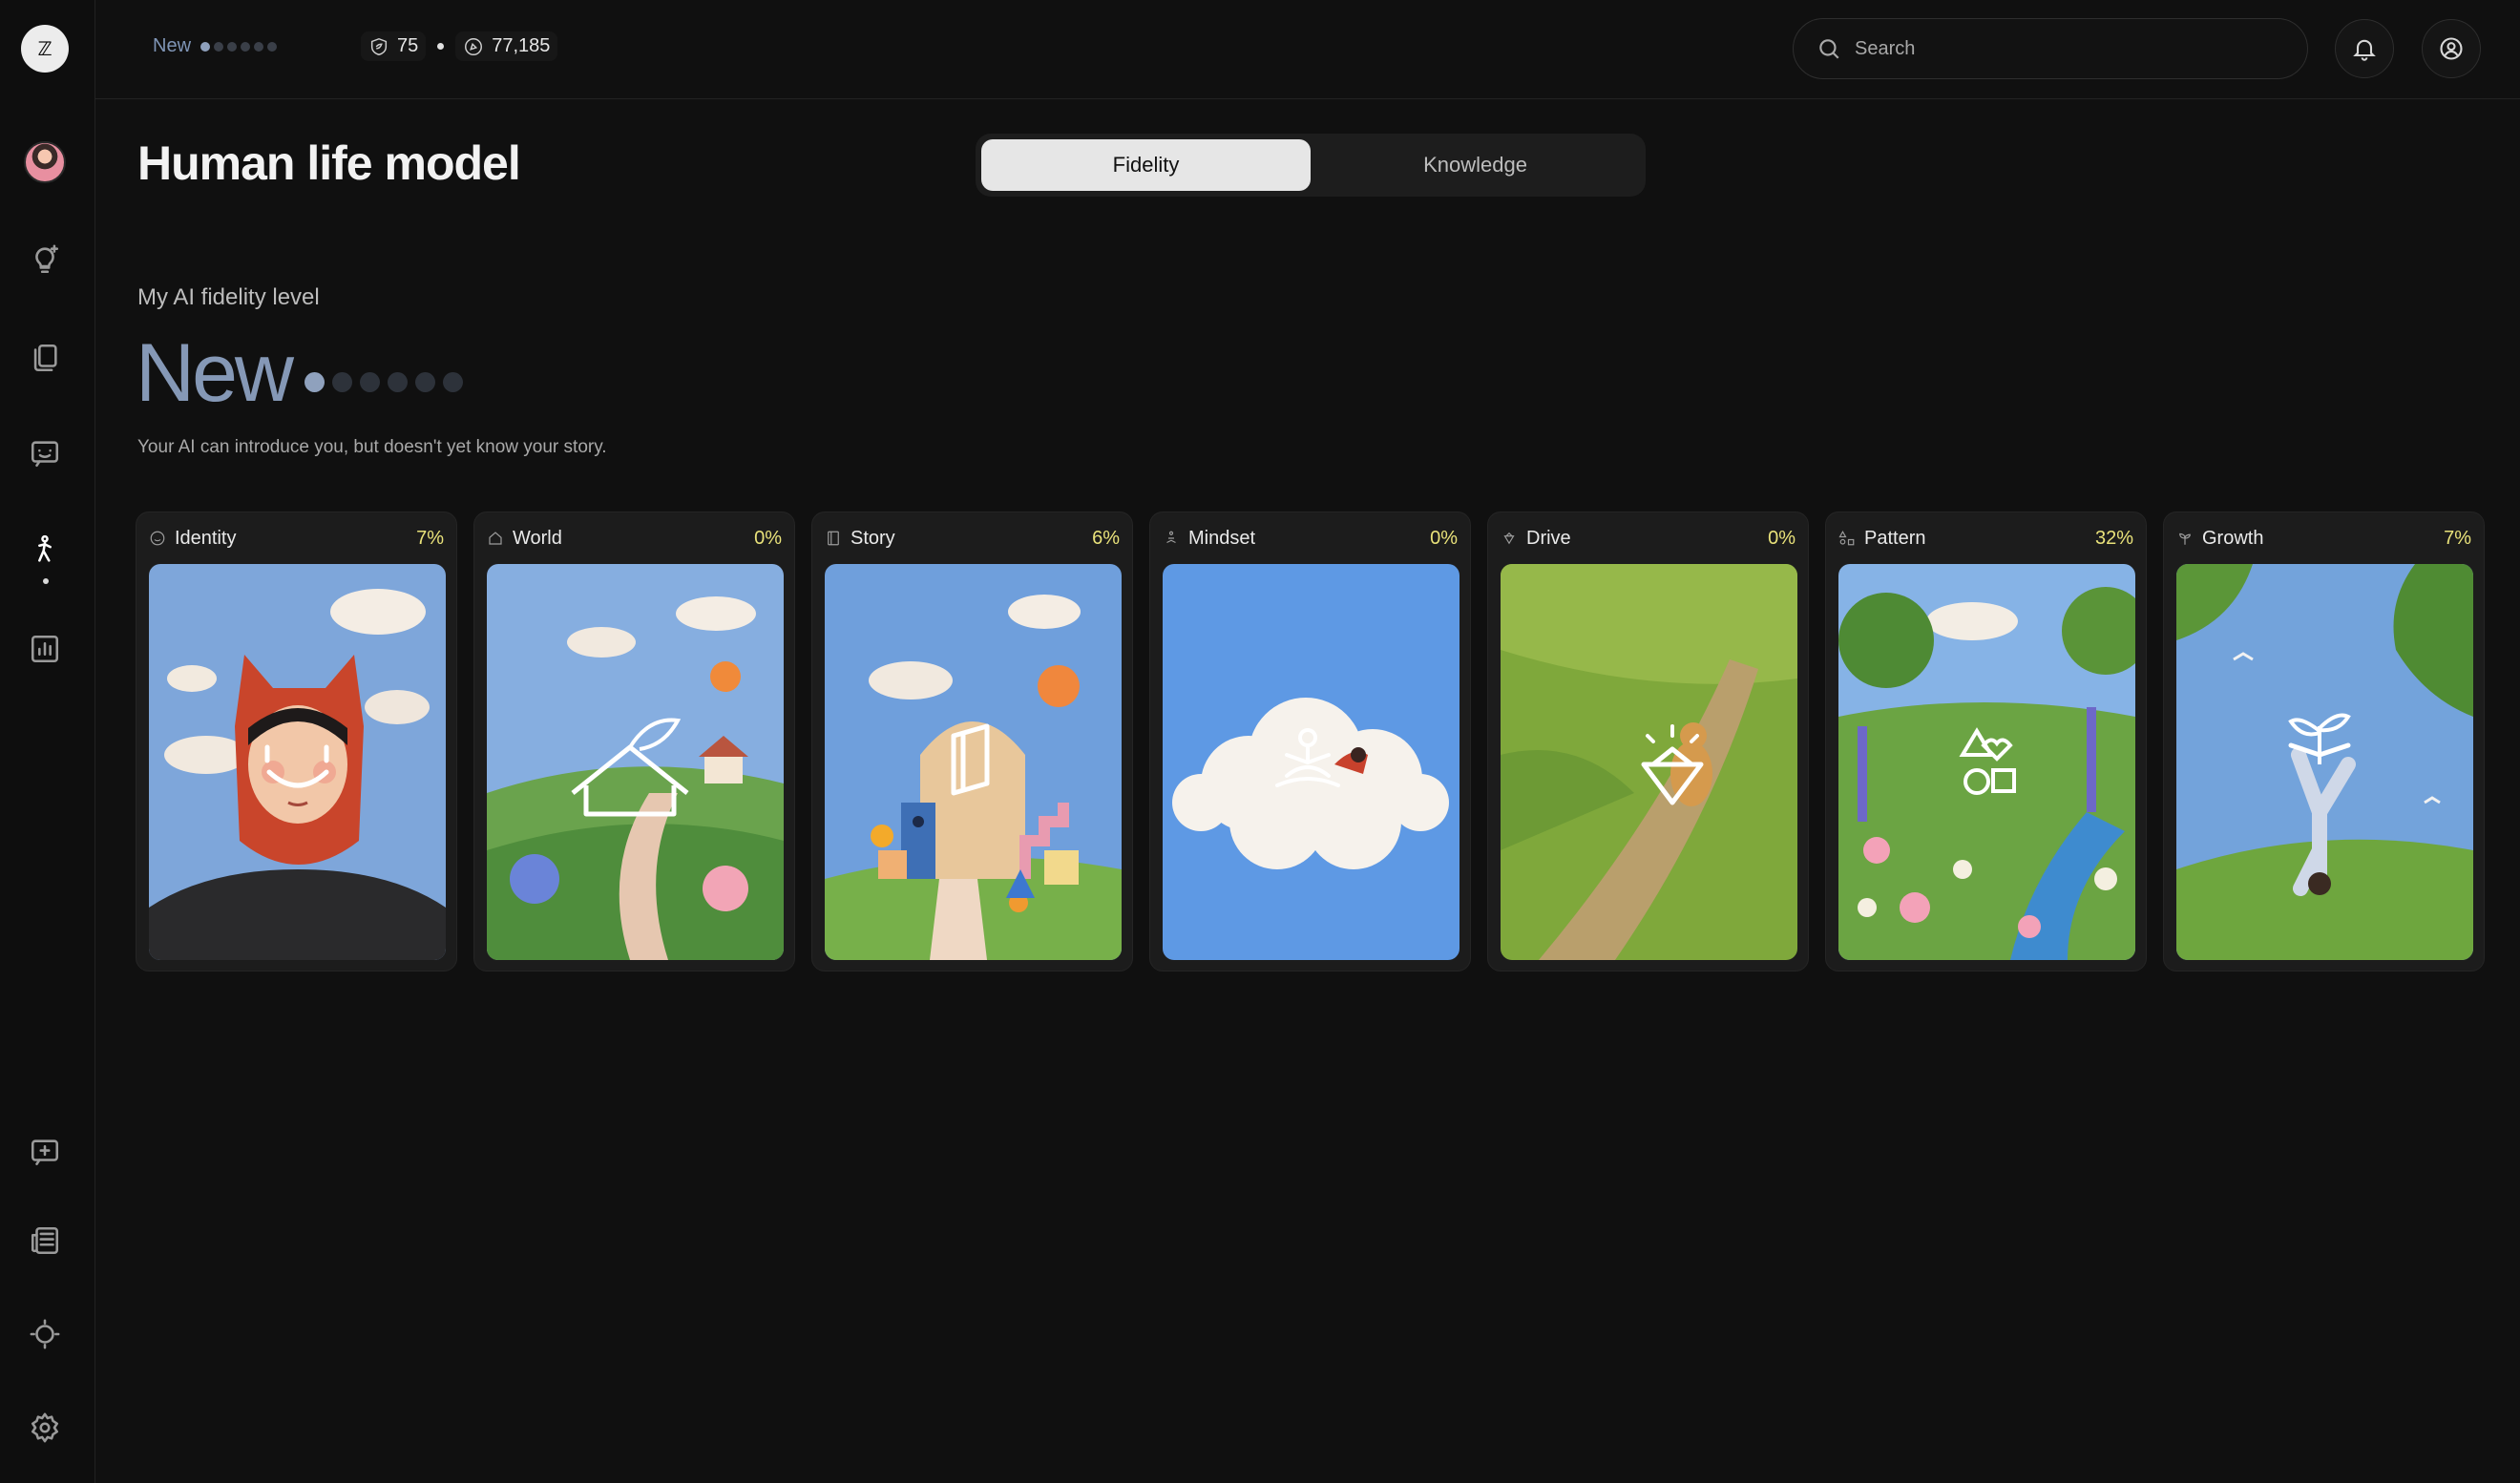  Describe the element at coordinates (1829, 49) in the screenshot. I see `search-icon` at that location.